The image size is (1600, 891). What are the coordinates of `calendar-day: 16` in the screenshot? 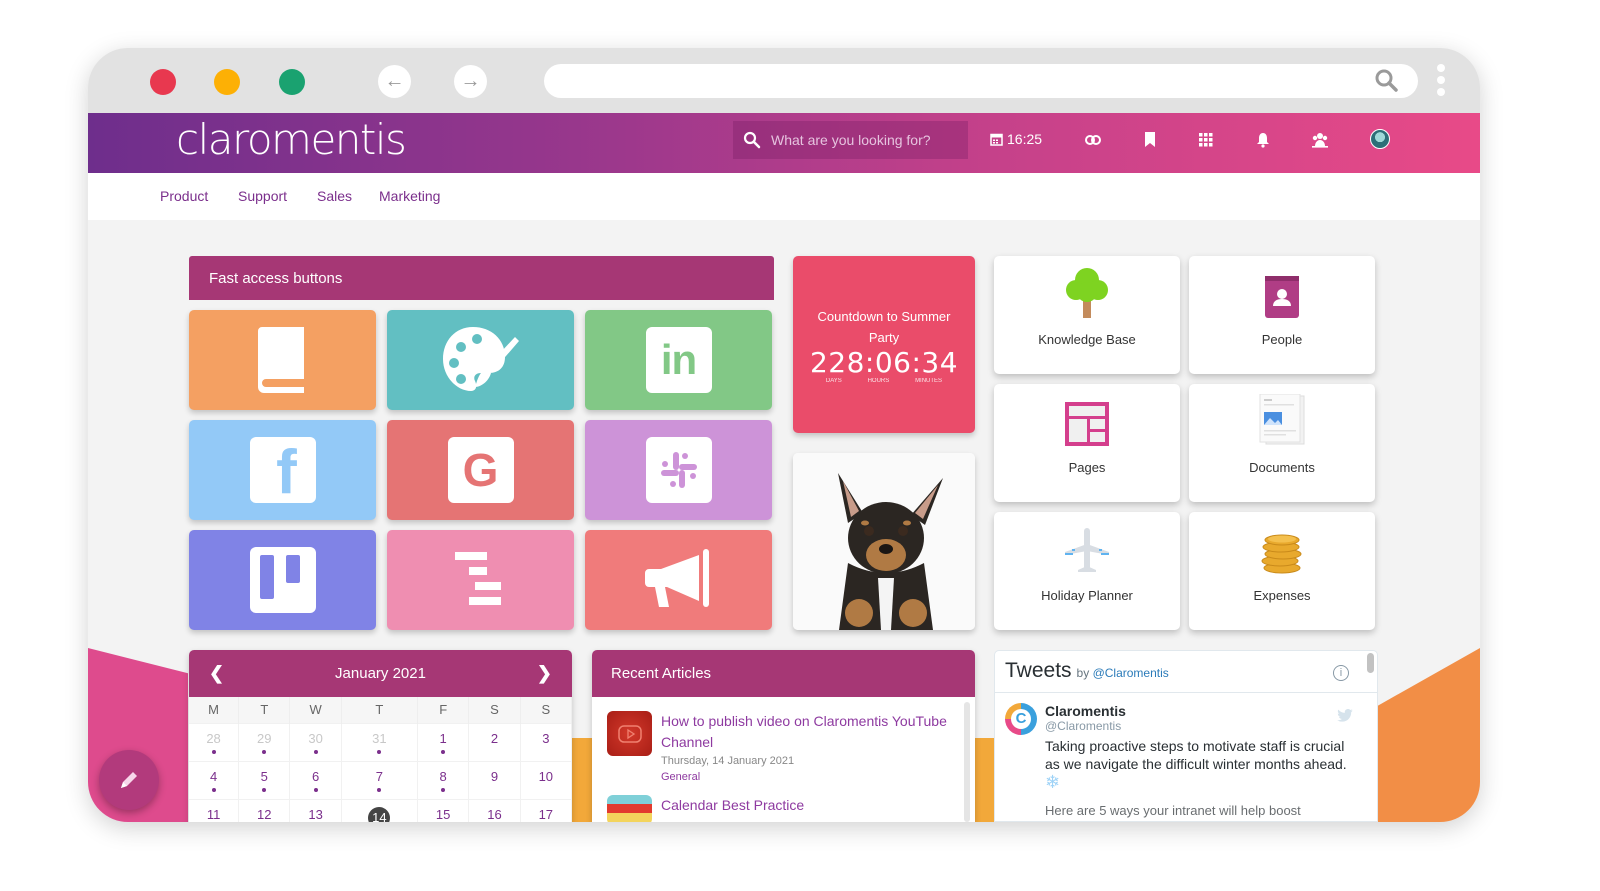 It's located at (494, 810).